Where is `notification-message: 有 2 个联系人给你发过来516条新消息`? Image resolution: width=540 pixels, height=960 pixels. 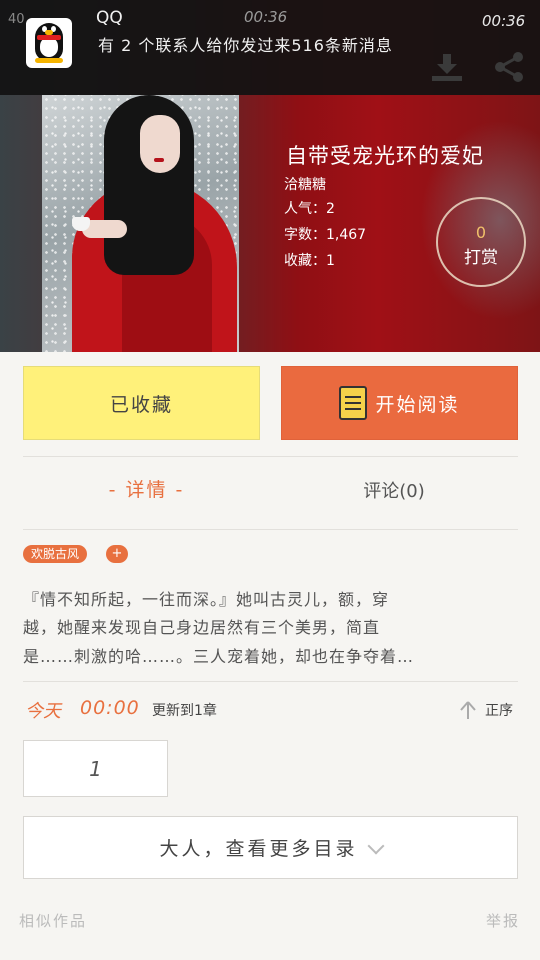 notification-message: 有 2 个联系人给你发过来516条新消息 is located at coordinates (245, 45).